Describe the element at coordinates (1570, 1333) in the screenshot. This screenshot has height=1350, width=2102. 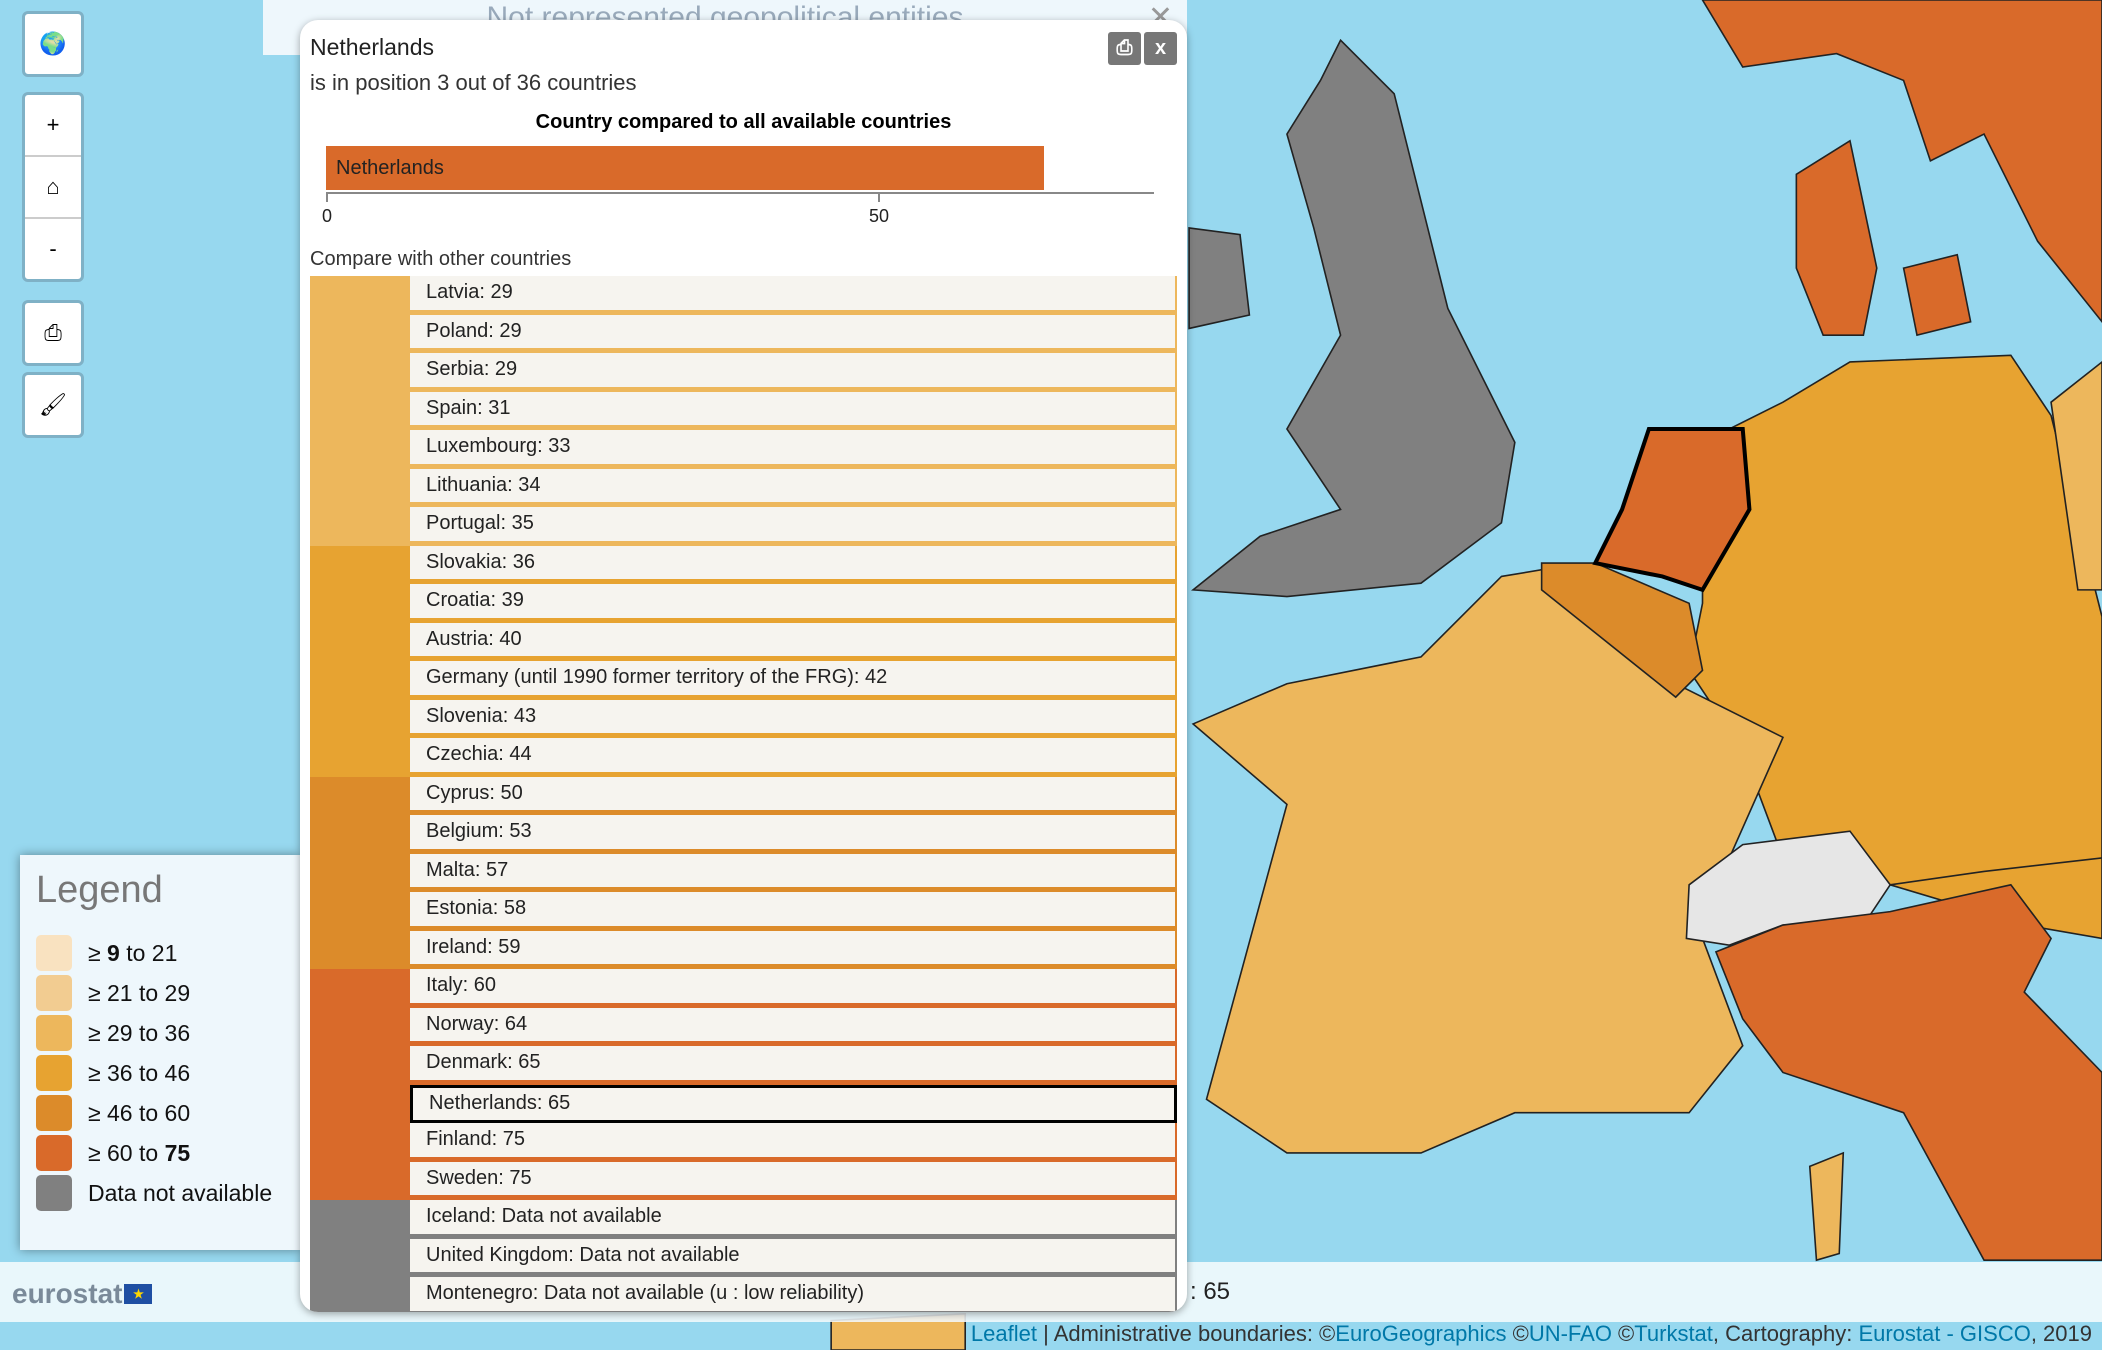
I see `unfao-link: UN-FAO` at that location.